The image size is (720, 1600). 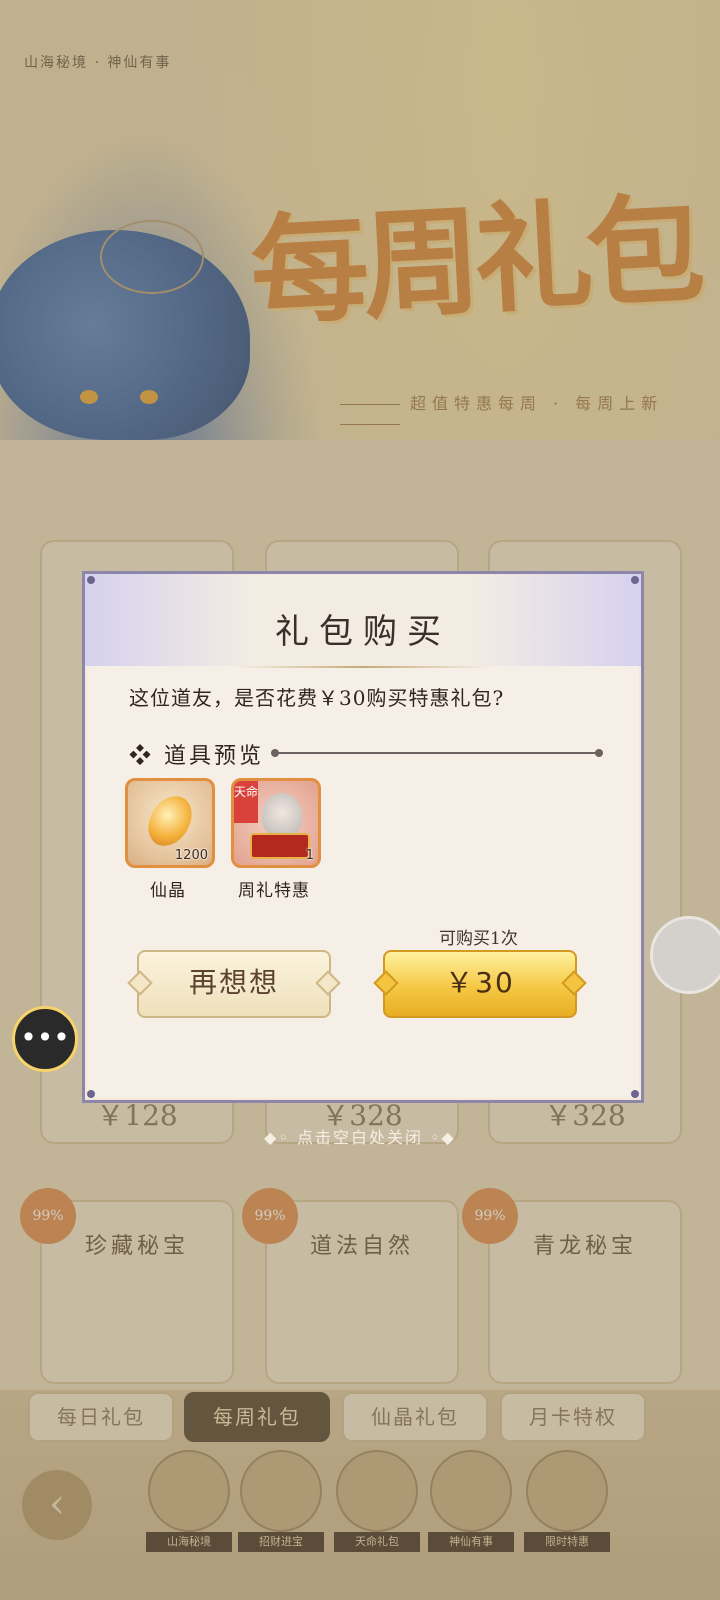 I want to click on avatar, so click(x=685, y=955).